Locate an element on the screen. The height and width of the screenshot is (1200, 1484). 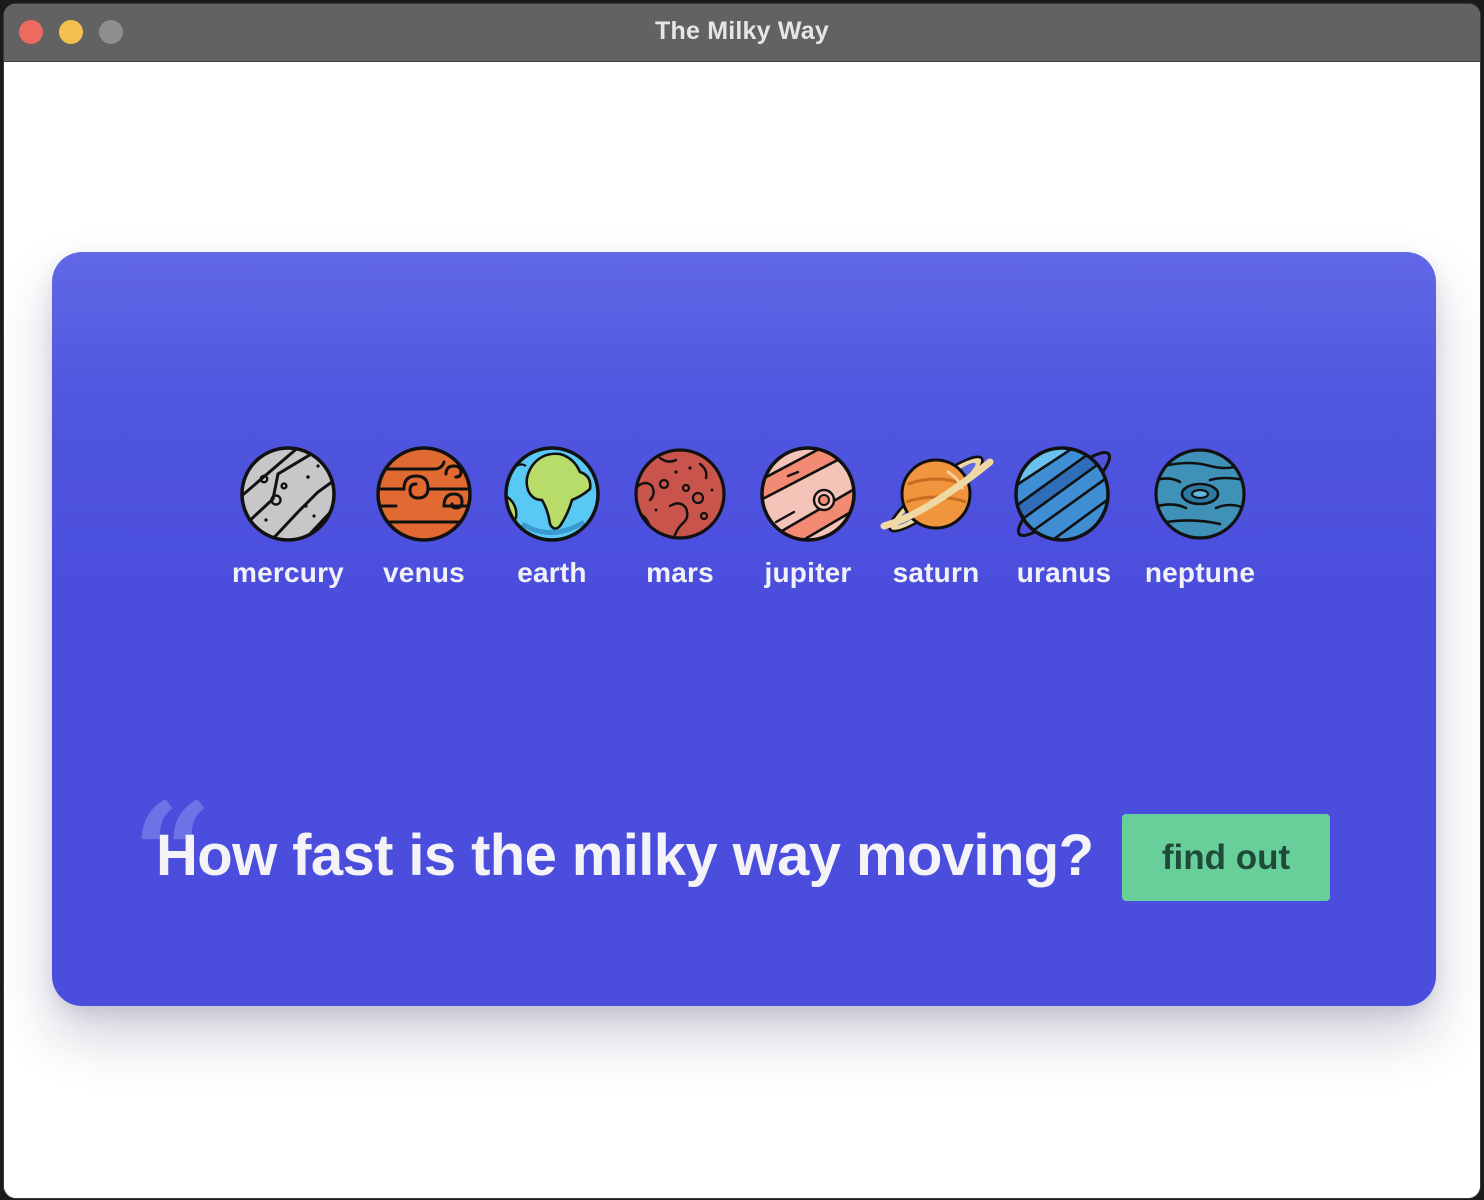
planet-label-neptune: neptune is located at coordinates (1200, 572).